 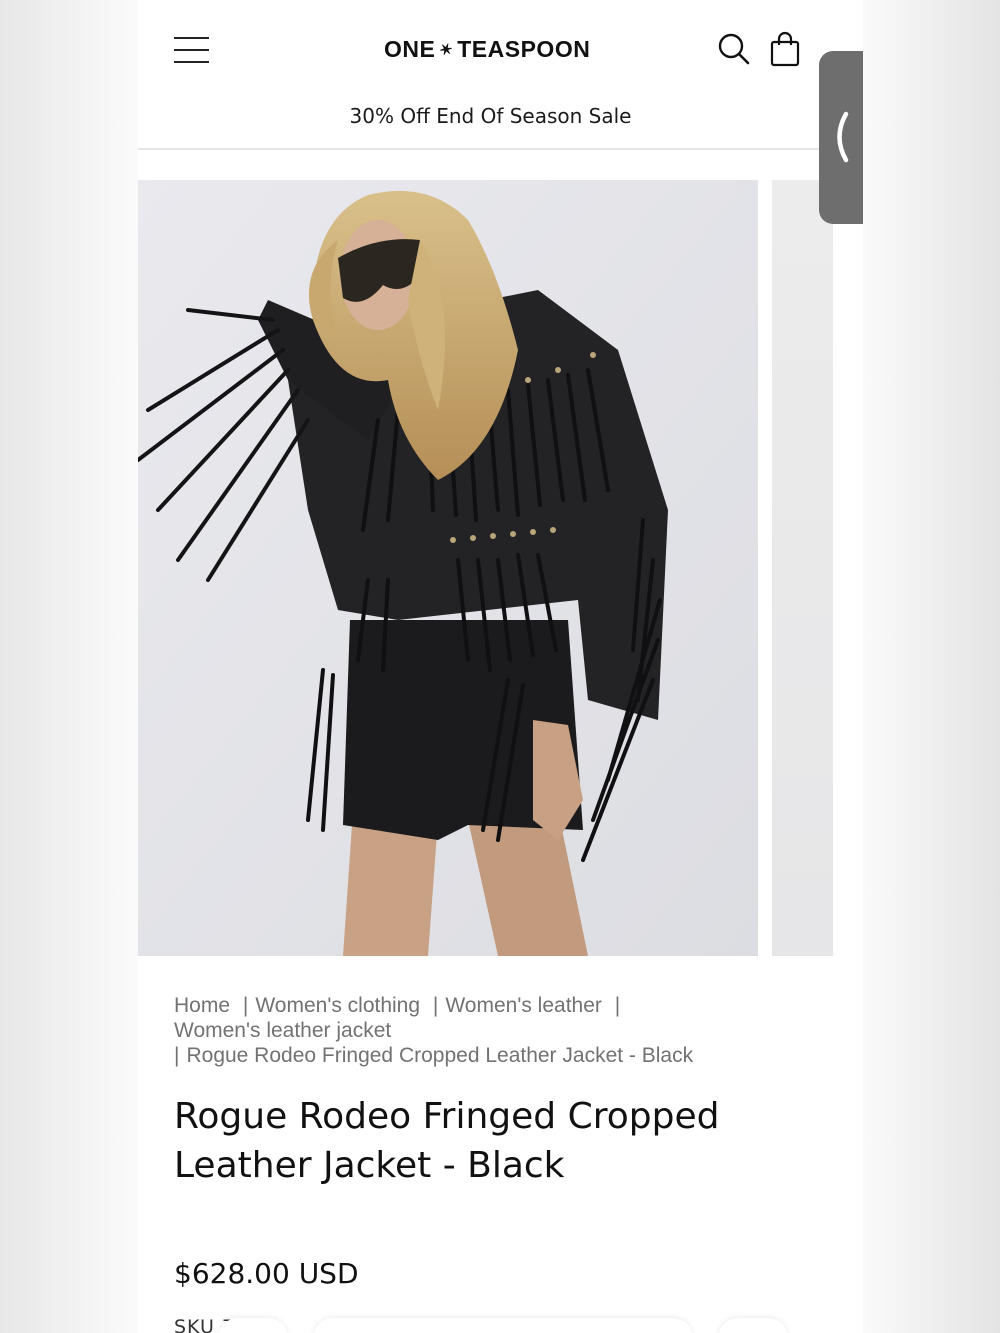 What do you see at coordinates (192, 50) in the screenshot?
I see `hamburger-menu-icon` at bounding box center [192, 50].